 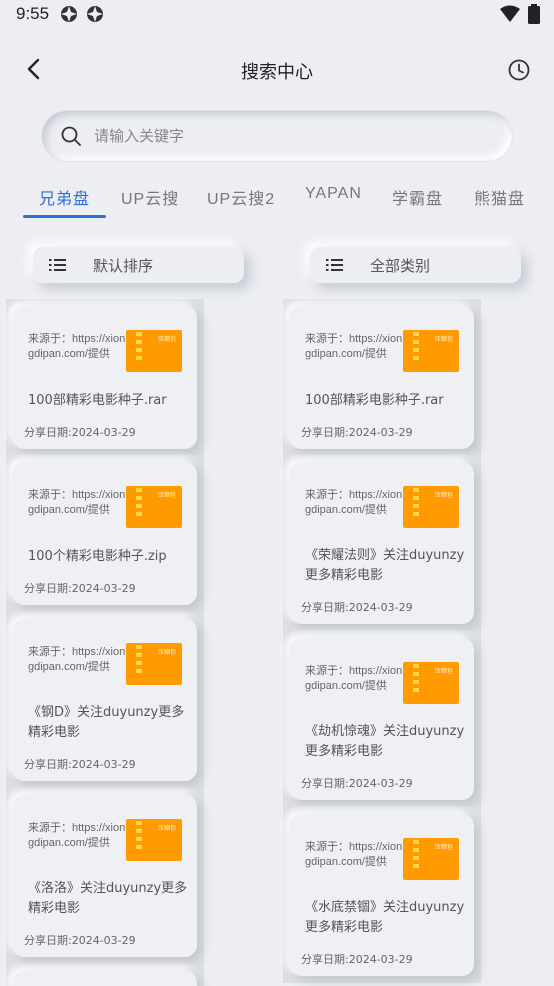 What do you see at coordinates (385, 741) in the screenshot?
I see `card-file-name: 《劫机惊魂》关注duyunzy更多精彩电影` at bounding box center [385, 741].